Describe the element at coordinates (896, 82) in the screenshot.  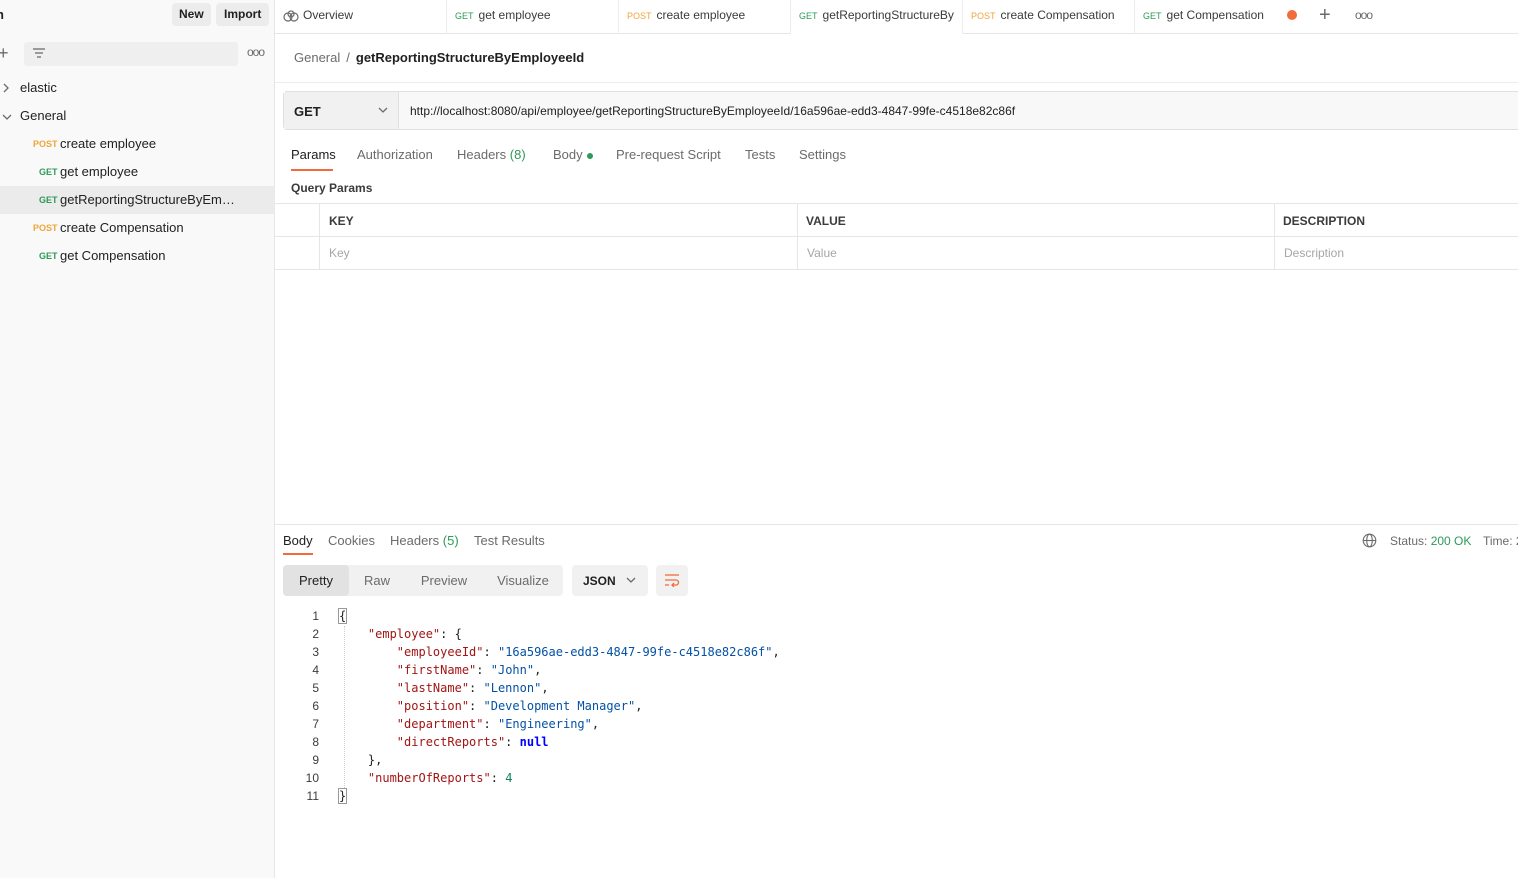
I see `divider` at that location.